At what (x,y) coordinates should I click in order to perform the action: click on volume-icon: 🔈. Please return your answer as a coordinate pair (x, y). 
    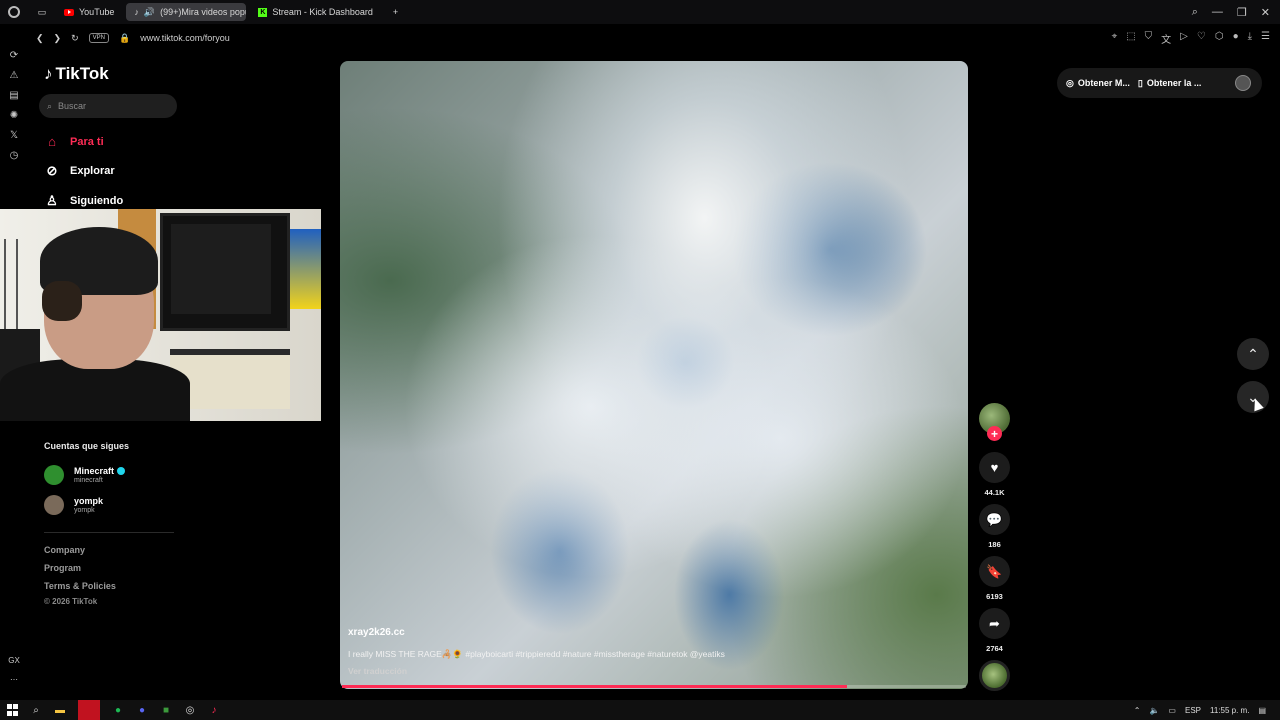
    Looking at the image, I should click on (1154, 710).